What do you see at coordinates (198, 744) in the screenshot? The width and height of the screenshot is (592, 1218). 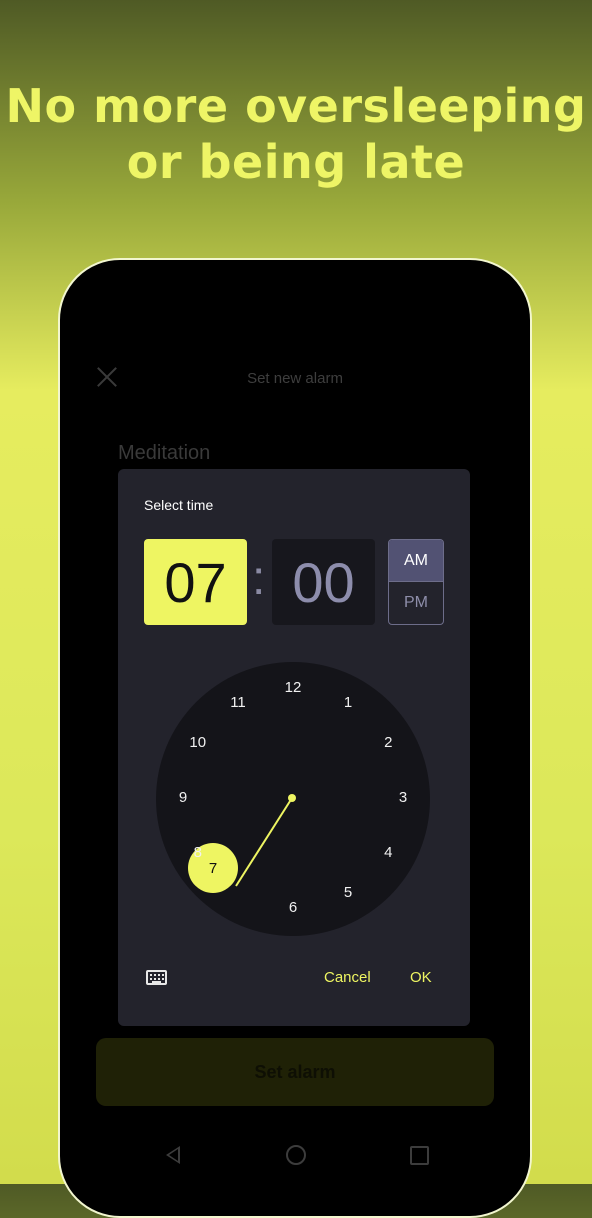 I see `clock-number-10: 10` at bounding box center [198, 744].